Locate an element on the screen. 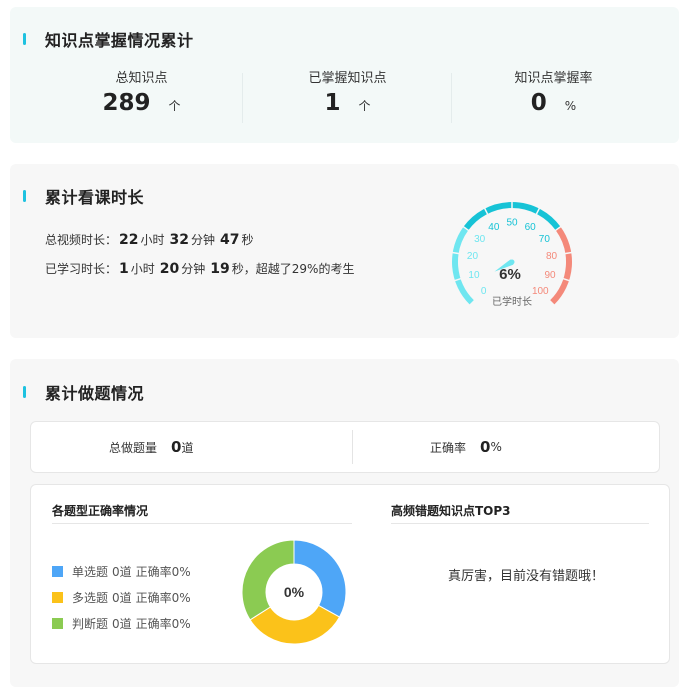 The width and height of the screenshot is (687, 693). stat-mastery-rate: 知识点掌握率 0 % is located at coordinates (553, 91).